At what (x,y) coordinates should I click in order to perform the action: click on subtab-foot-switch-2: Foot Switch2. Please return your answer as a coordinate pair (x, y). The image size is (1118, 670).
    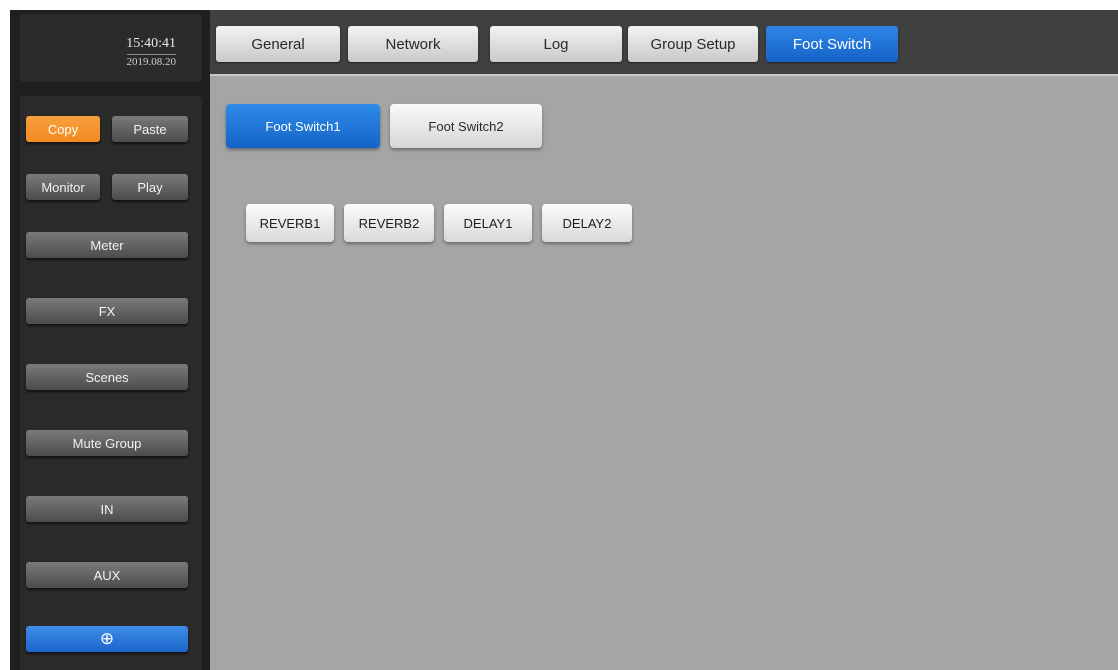
    Looking at the image, I should click on (466, 126).